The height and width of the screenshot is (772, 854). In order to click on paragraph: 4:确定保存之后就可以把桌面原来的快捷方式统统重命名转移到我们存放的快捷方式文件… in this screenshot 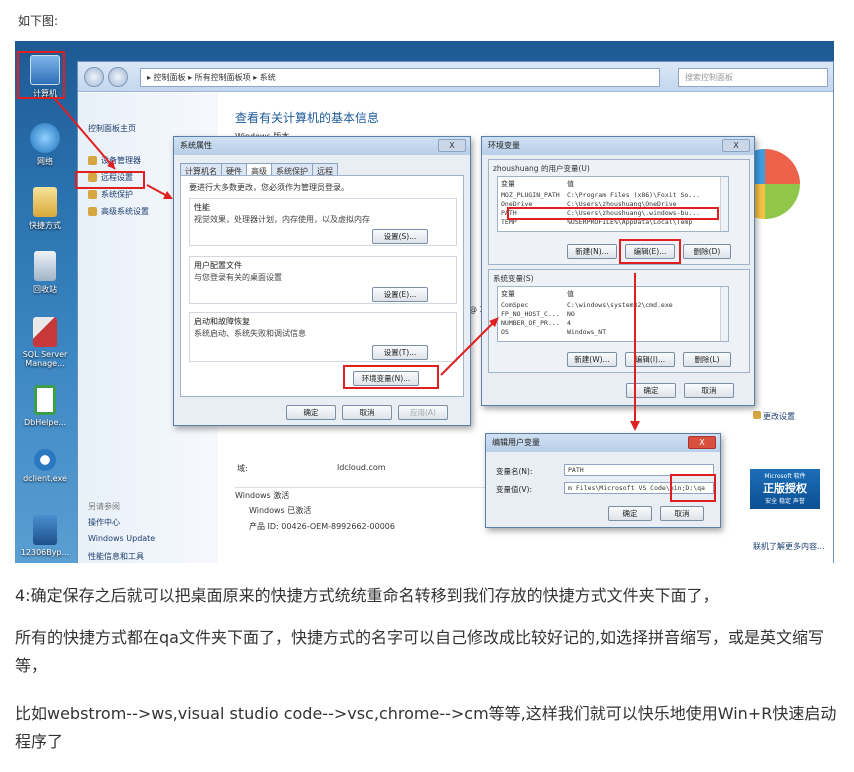, I will do `click(367, 595)`.